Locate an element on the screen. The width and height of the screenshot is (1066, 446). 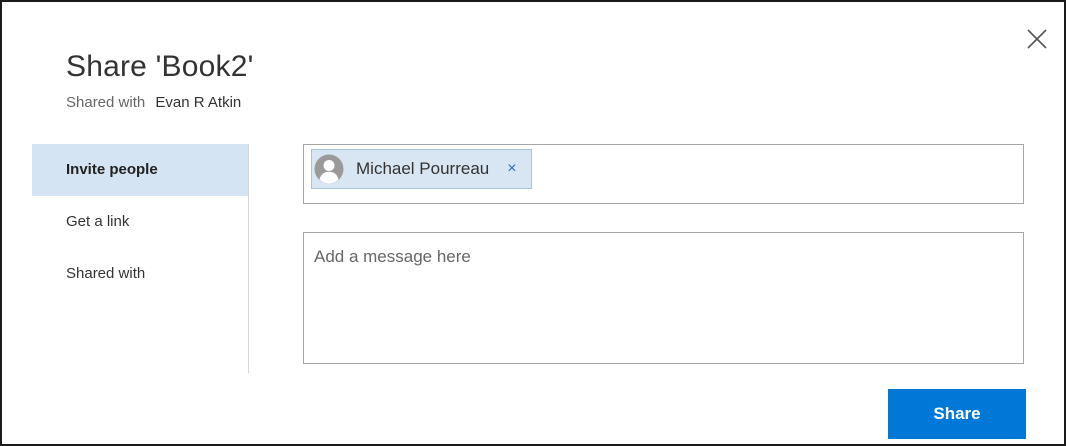
message-placeholder: Add a message here is located at coordinates (392, 256).